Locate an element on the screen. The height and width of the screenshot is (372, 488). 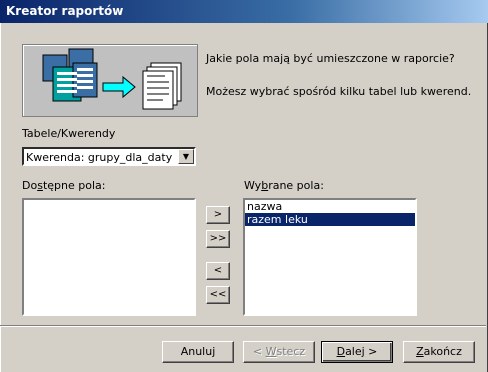
report-wizard-icon is located at coordinates (112, 79).